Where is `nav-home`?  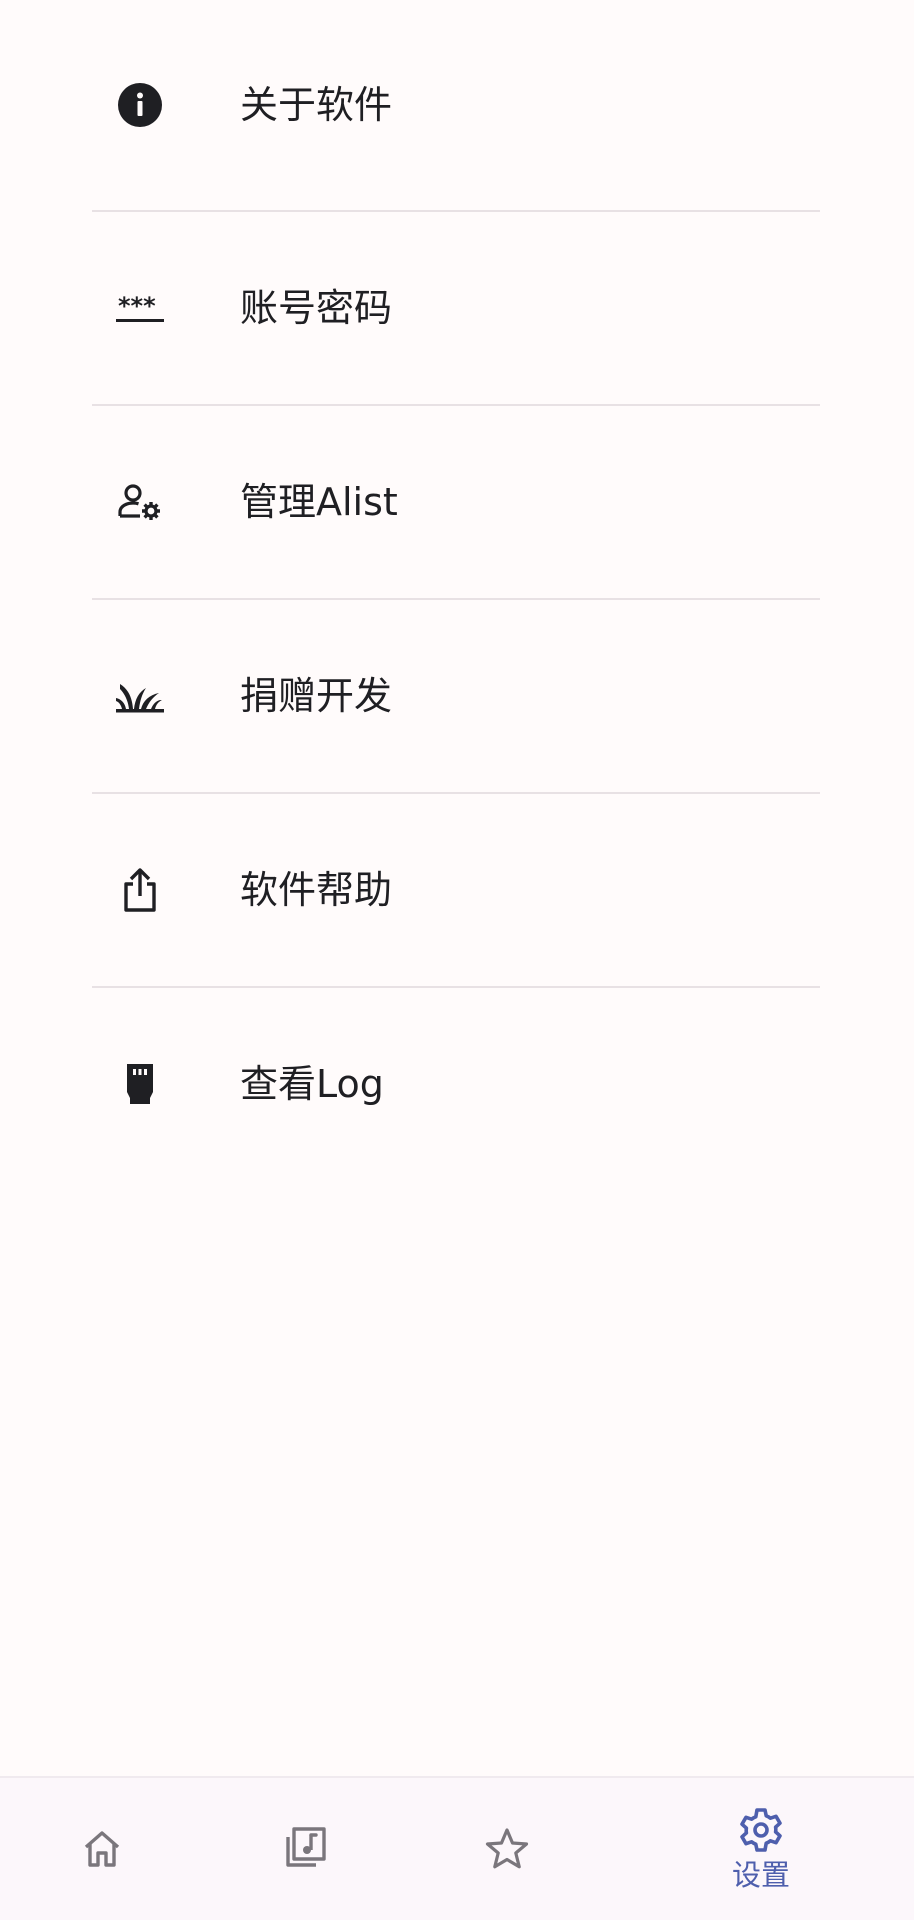
nav-home is located at coordinates (102, 1849).